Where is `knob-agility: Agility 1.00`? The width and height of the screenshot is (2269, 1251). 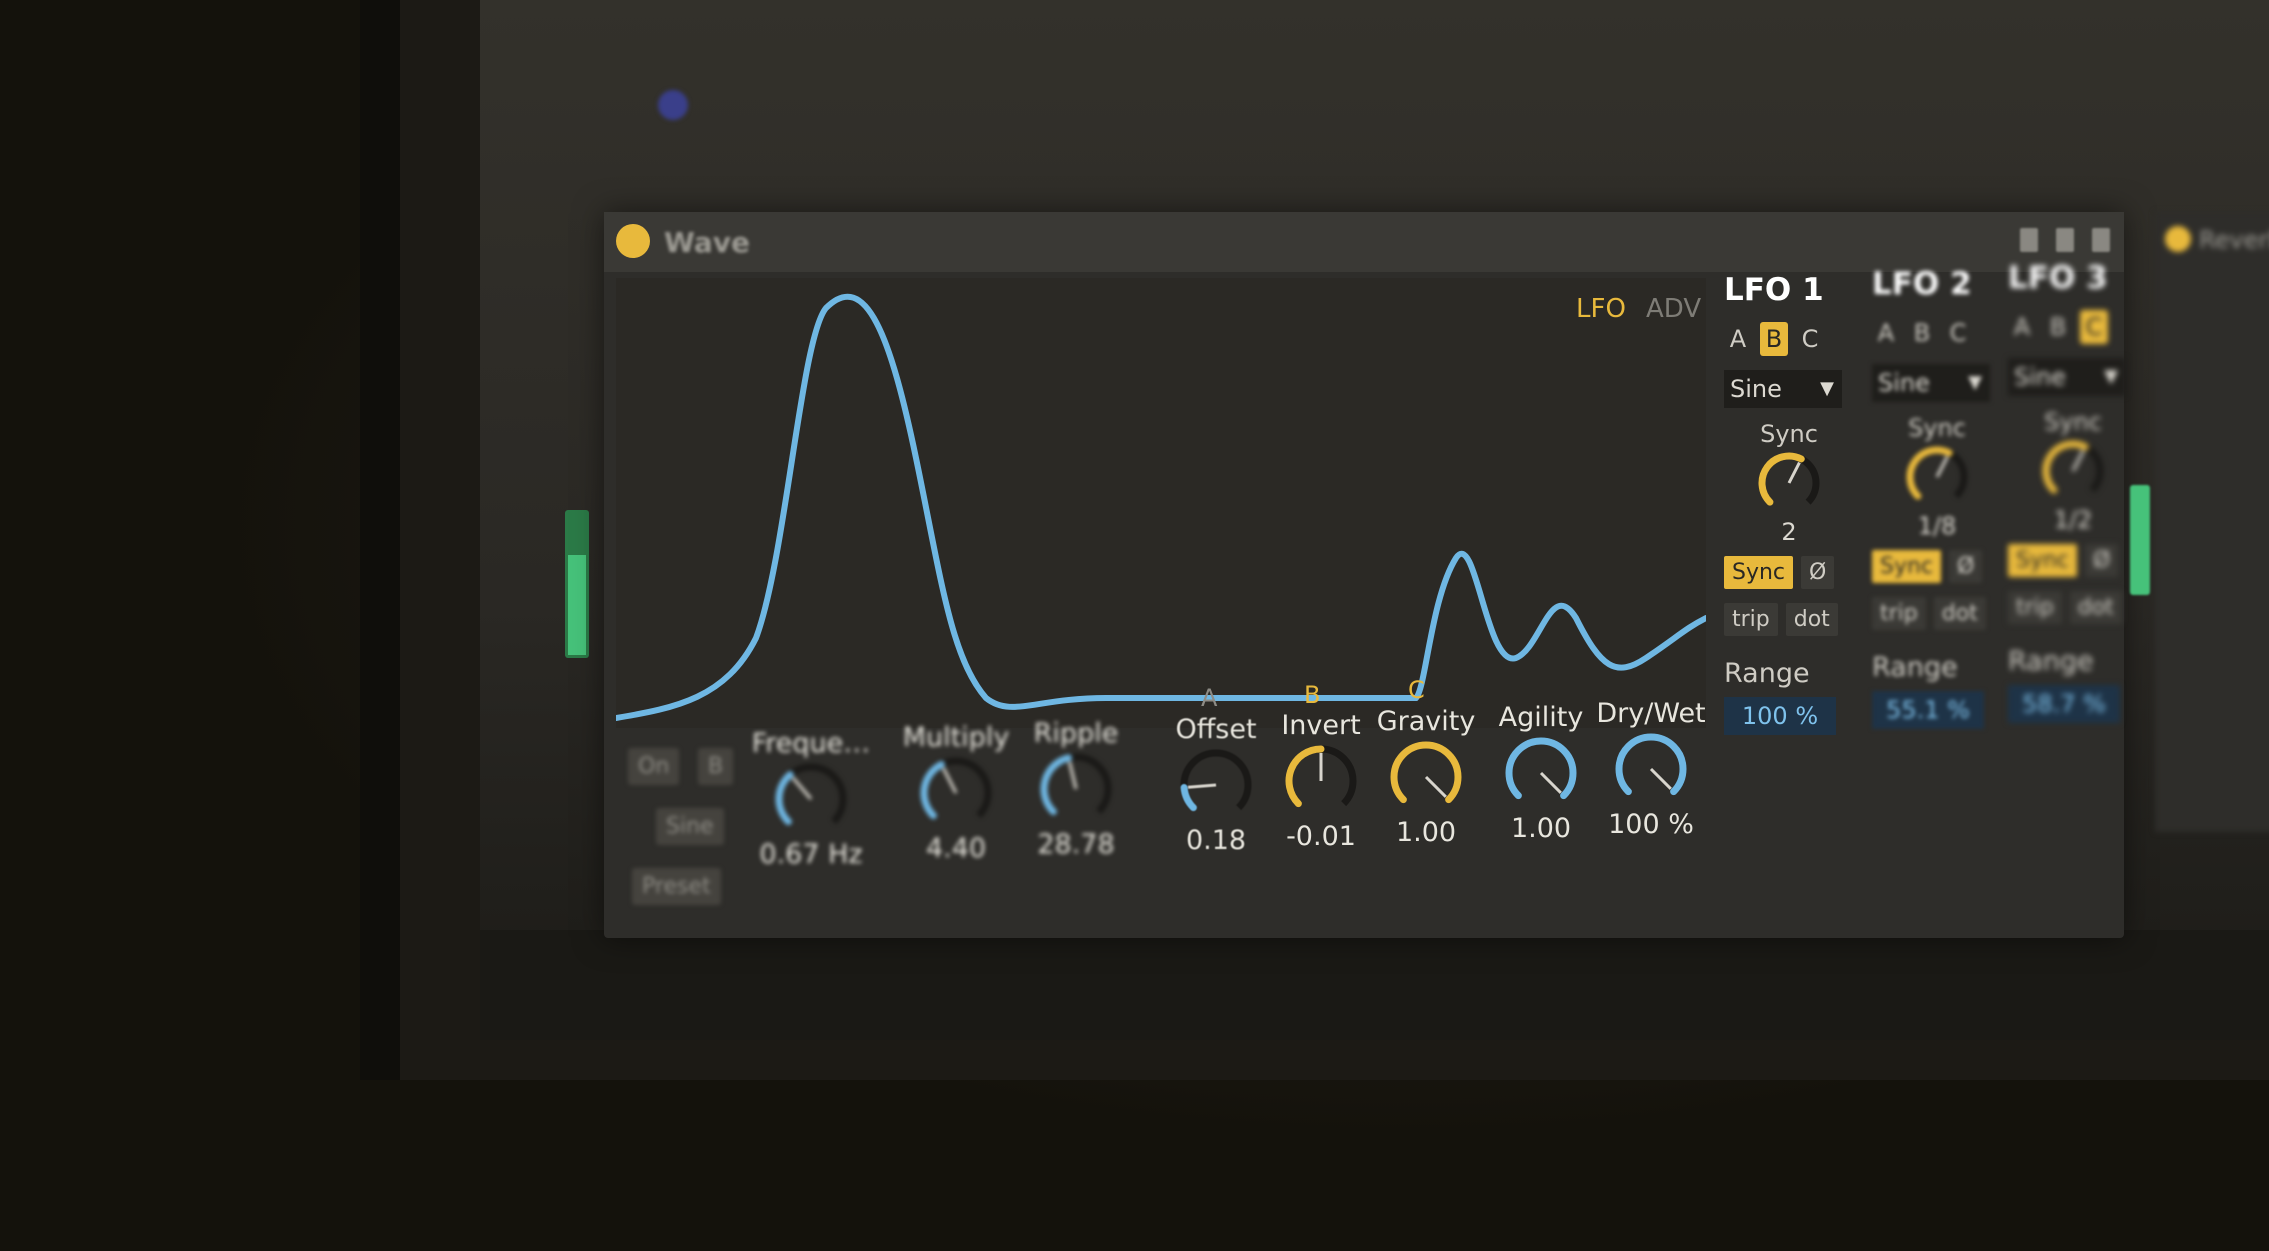 knob-agility: Agility 1.00 is located at coordinates (1541, 773).